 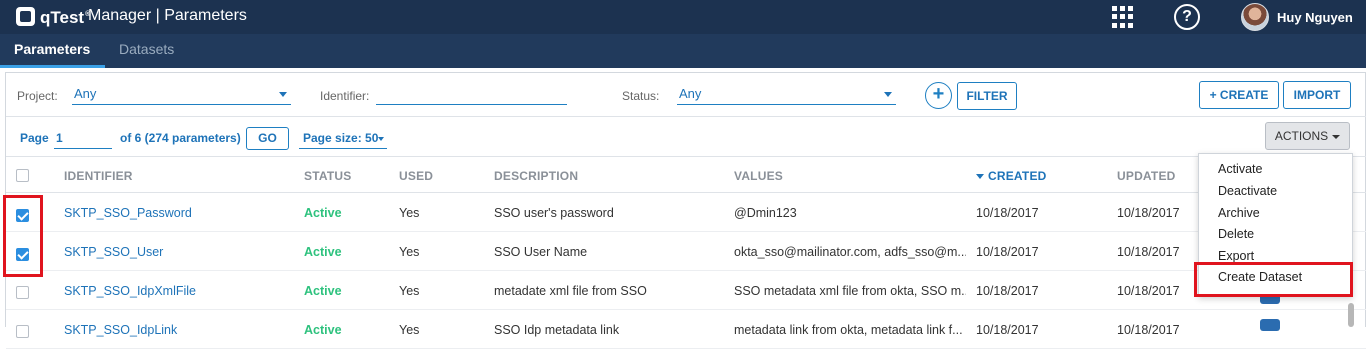 I want to click on actions-button: ACTIONS, so click(x=1307, y=136).